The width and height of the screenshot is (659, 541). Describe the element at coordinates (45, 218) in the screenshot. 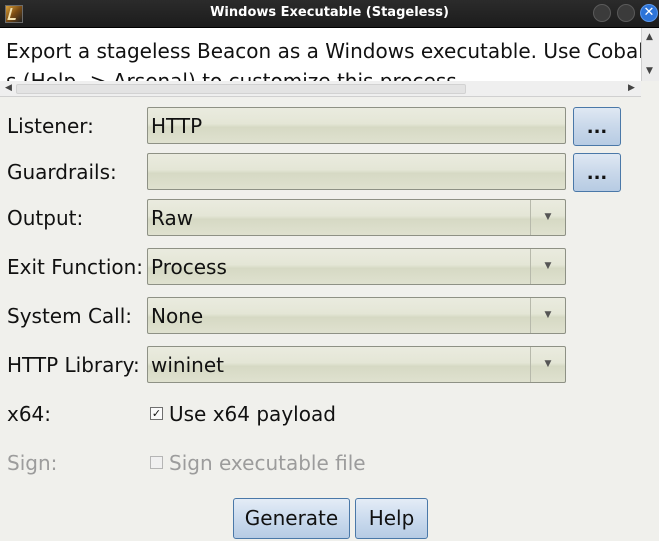

I see `output-label: Output:` at that location.